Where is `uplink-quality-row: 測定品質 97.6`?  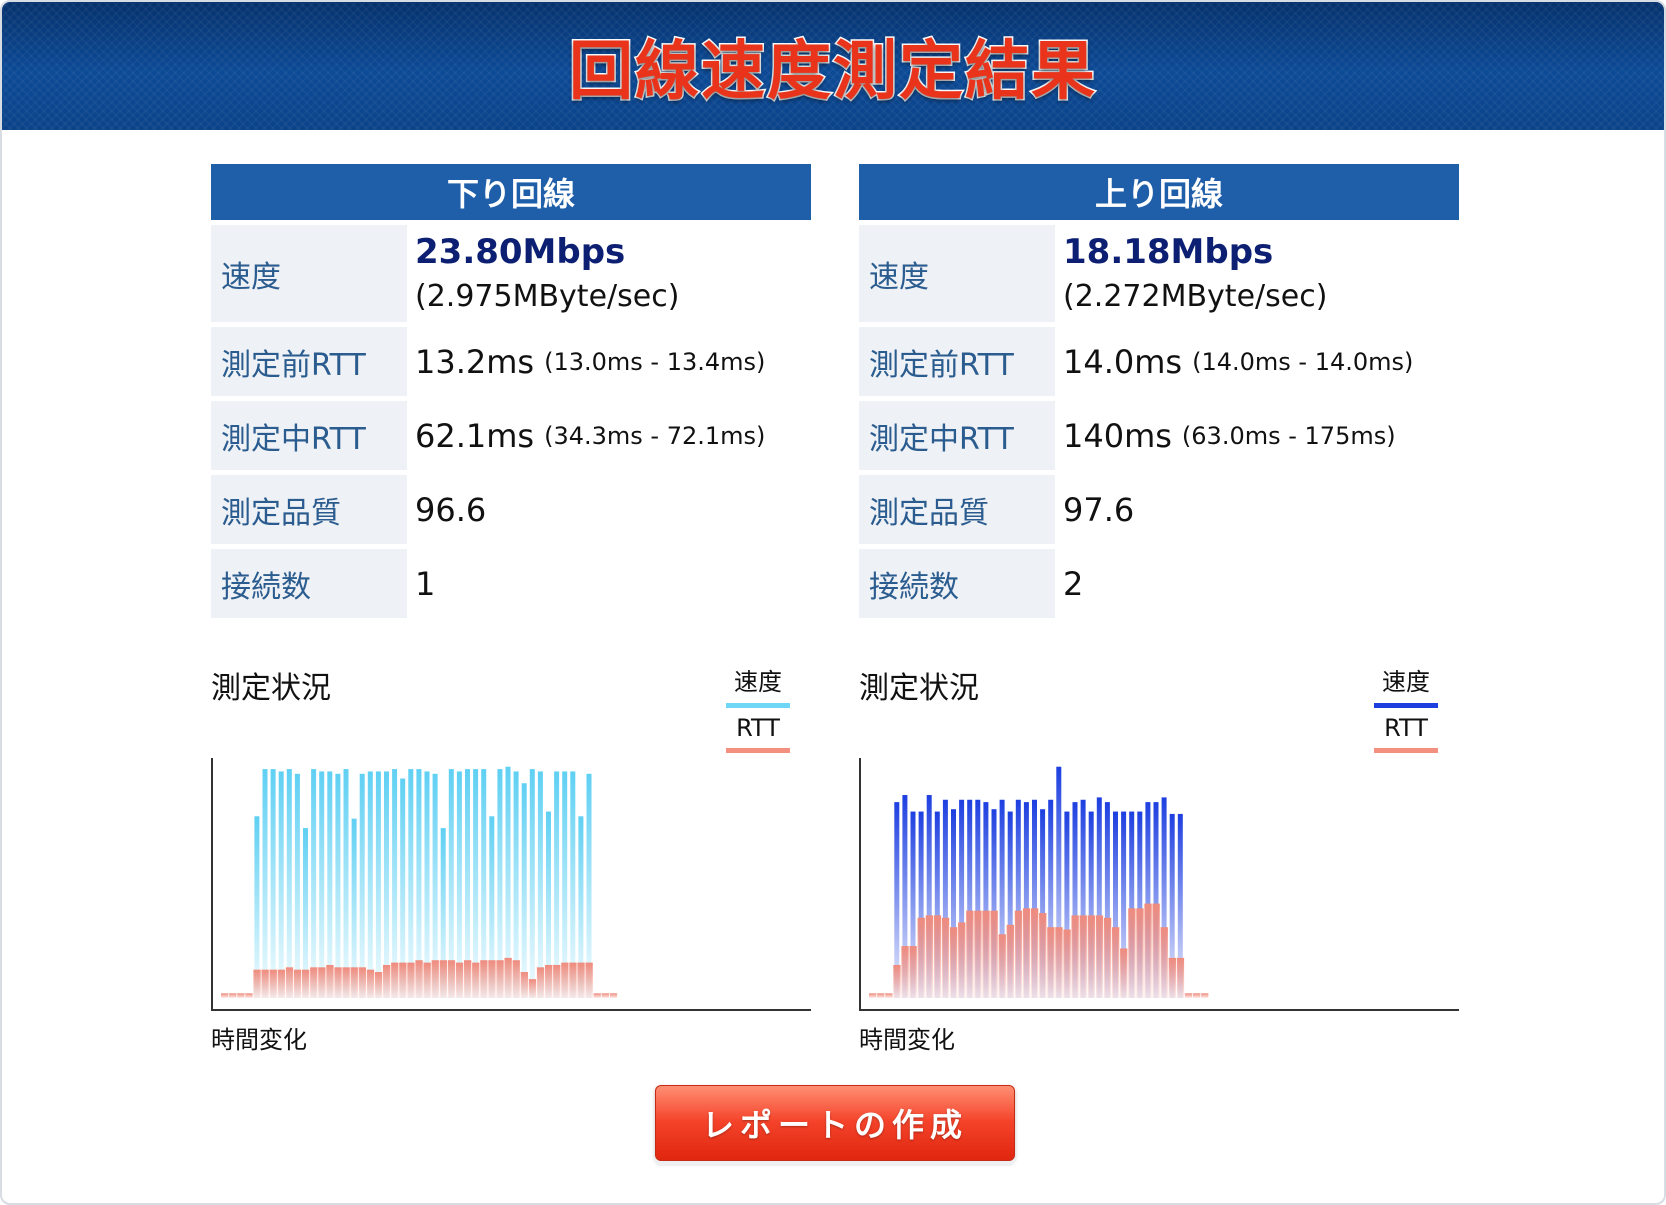
uplink-quality-row: 測定品質 97.6 is located at coordinates (1159, 509).